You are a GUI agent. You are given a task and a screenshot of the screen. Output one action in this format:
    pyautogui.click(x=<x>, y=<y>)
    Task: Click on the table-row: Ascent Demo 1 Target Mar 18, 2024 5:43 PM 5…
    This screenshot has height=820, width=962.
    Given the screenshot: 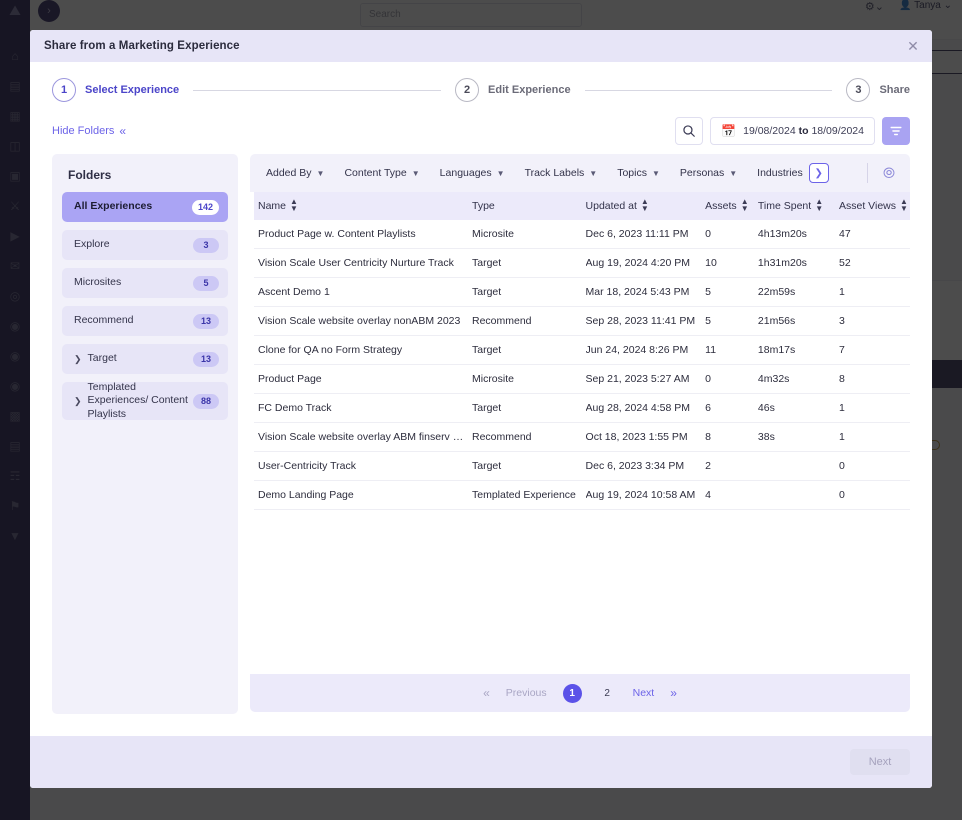 What is the action you would take?
    pyautogui.click(x=582, y=292)
    